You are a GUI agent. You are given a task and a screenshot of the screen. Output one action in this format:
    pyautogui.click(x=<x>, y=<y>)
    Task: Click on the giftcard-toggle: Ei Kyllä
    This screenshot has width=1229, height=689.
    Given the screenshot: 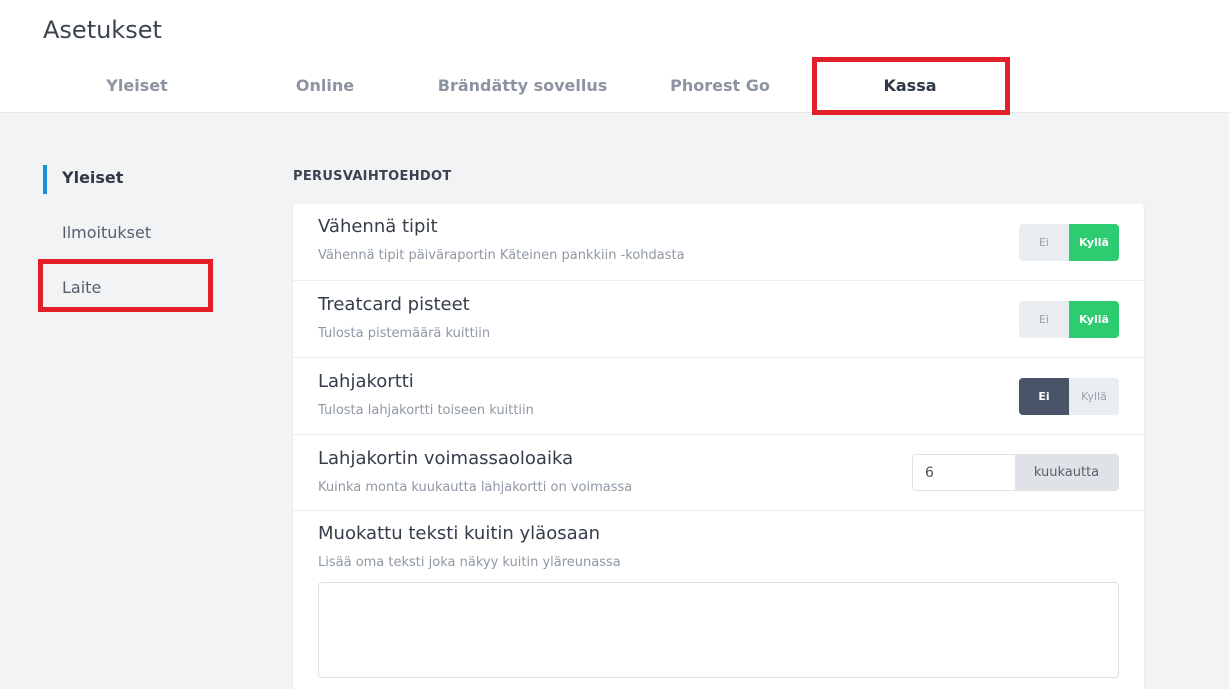 What is the action you would take?
    pyautogui.click(x=1069, y=396)
    